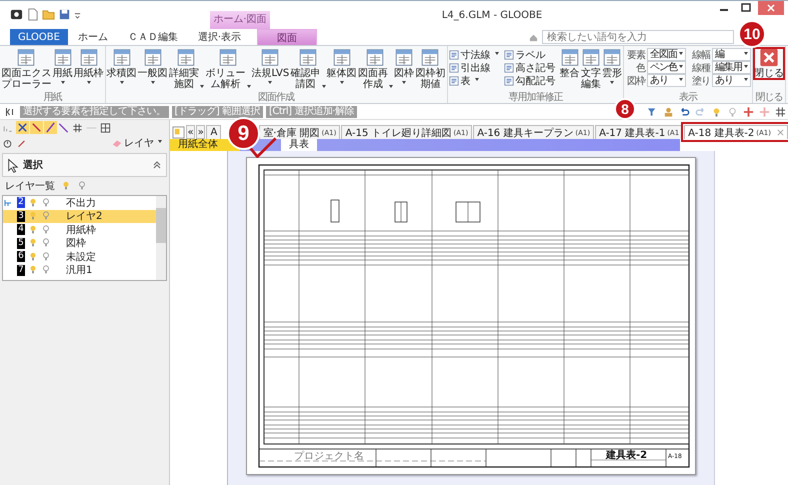 Image resolution: width=788 pixels, height=485 pixels. What do you see at coordinates (732, 67) in the screenshot?
I see `dropdown-field: 編集用` at bounding box center [732, 67].